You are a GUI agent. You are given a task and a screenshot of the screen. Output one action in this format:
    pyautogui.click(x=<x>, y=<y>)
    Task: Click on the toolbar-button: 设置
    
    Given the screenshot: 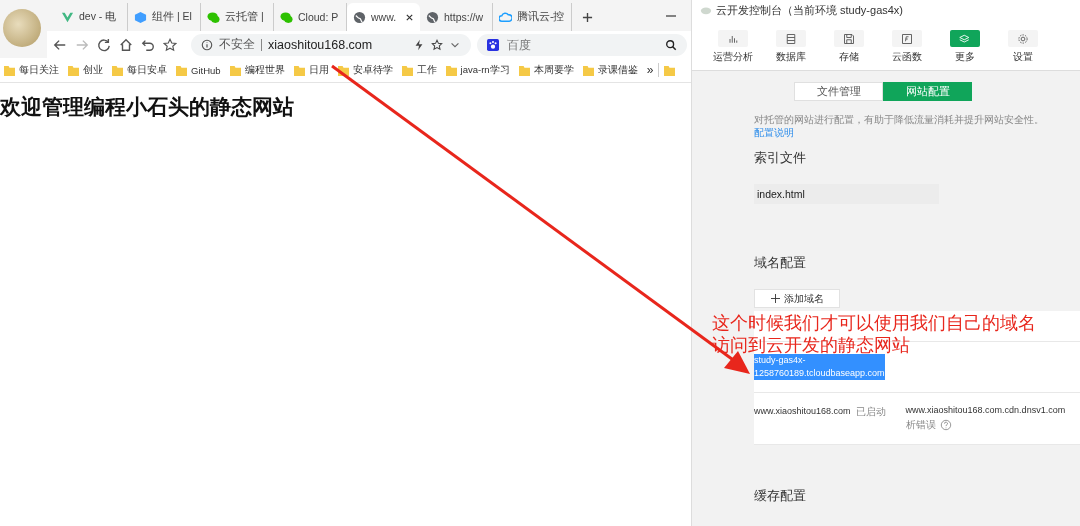 What is the action you would take?
    pyautogui.click(x=1023, y=45)
    